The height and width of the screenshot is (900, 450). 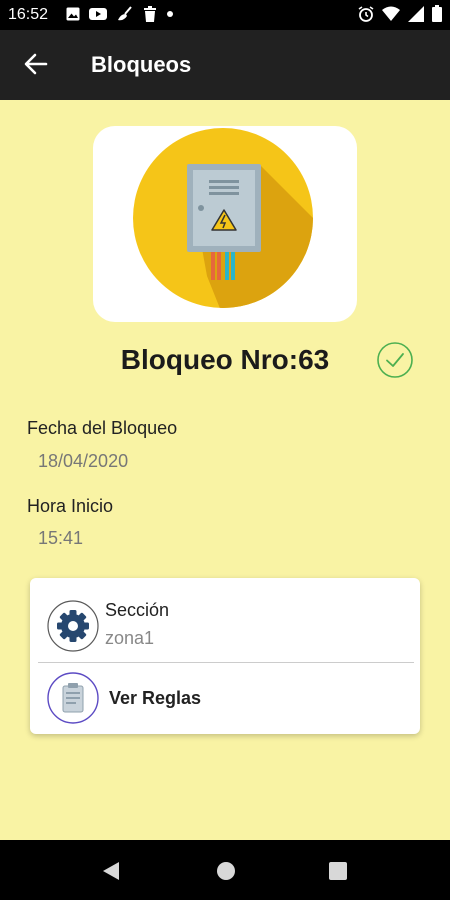 What do you see at coordinates (36, 64) in the screenshot?
I see `back-arrow-icon` at bounding box center [36, 64].